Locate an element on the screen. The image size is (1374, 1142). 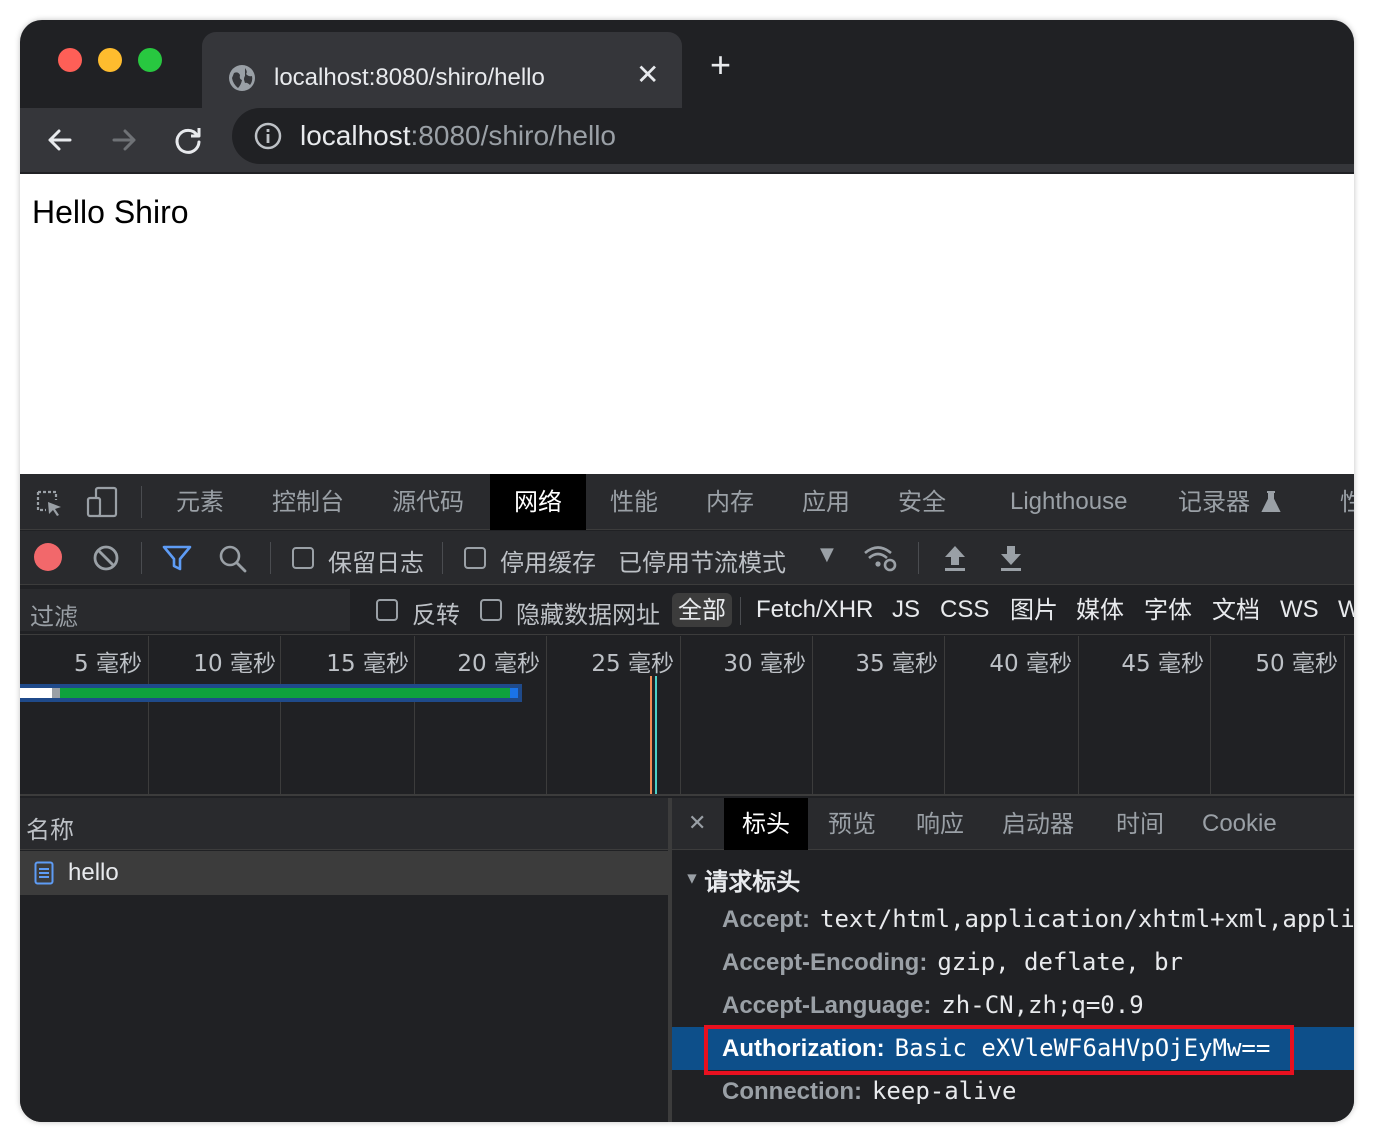
tab-recorder: 记录器 is located at coordinates (1214, 502).